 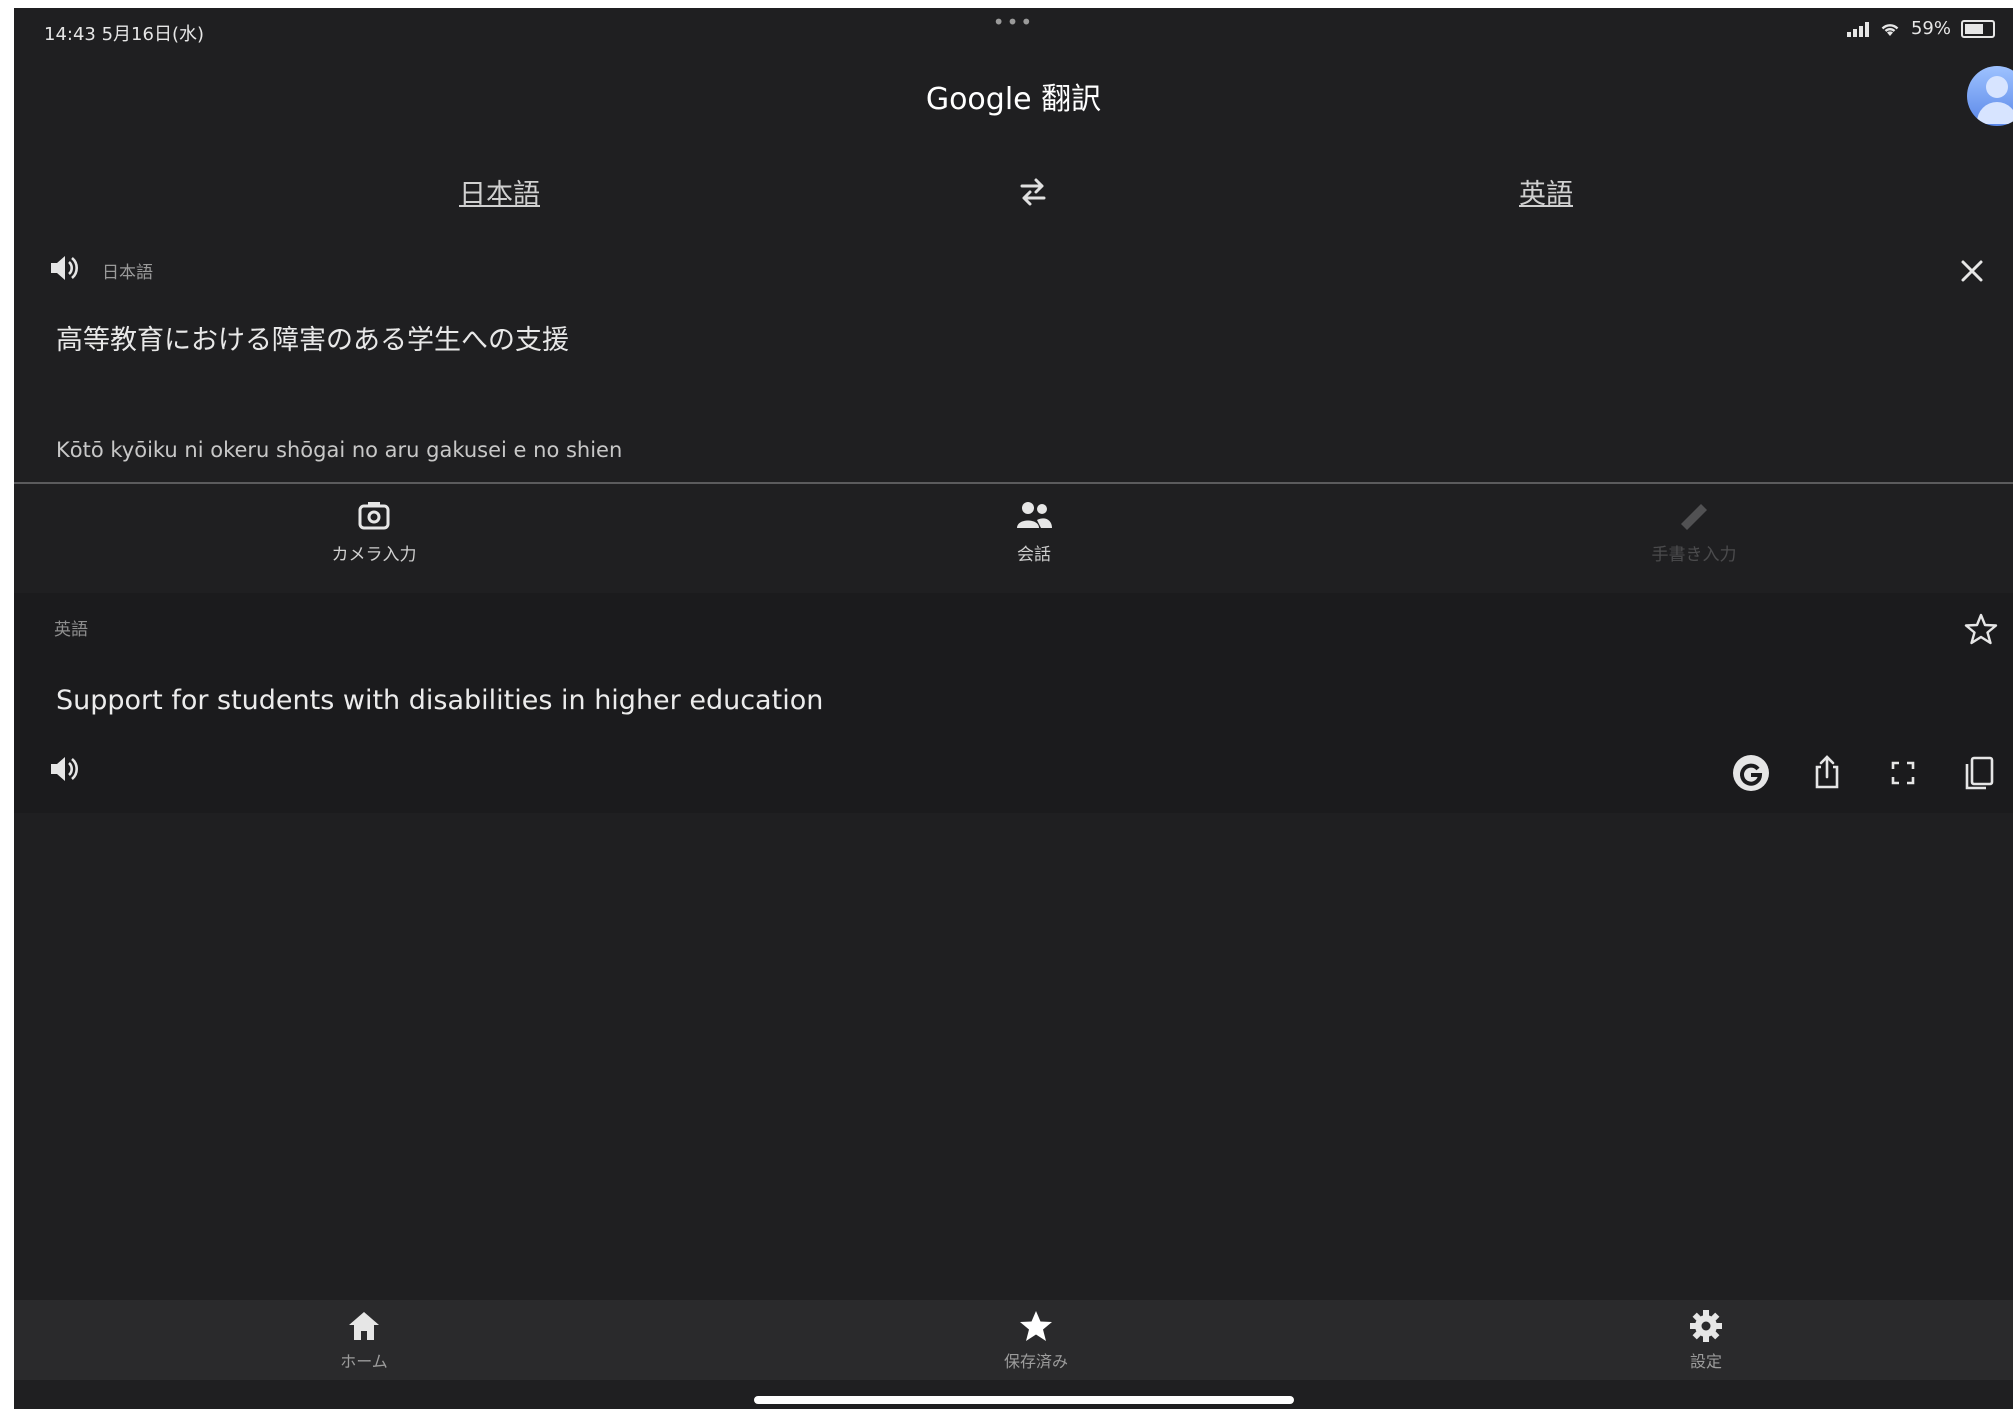 I want to click on app-title: Google 翻訳, so click(x=1013, y=99).